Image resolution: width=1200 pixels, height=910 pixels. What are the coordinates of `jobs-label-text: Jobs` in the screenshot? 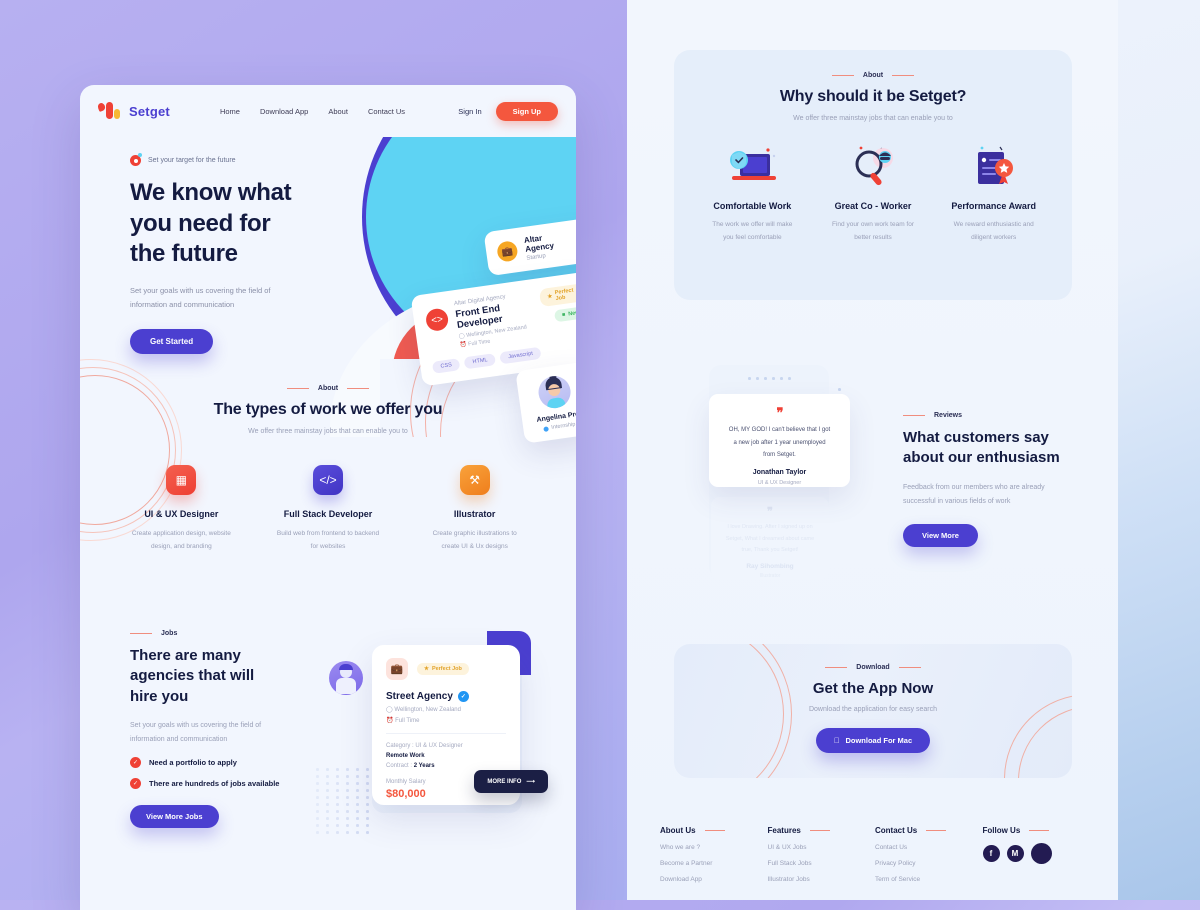 It's located at (169, 633).